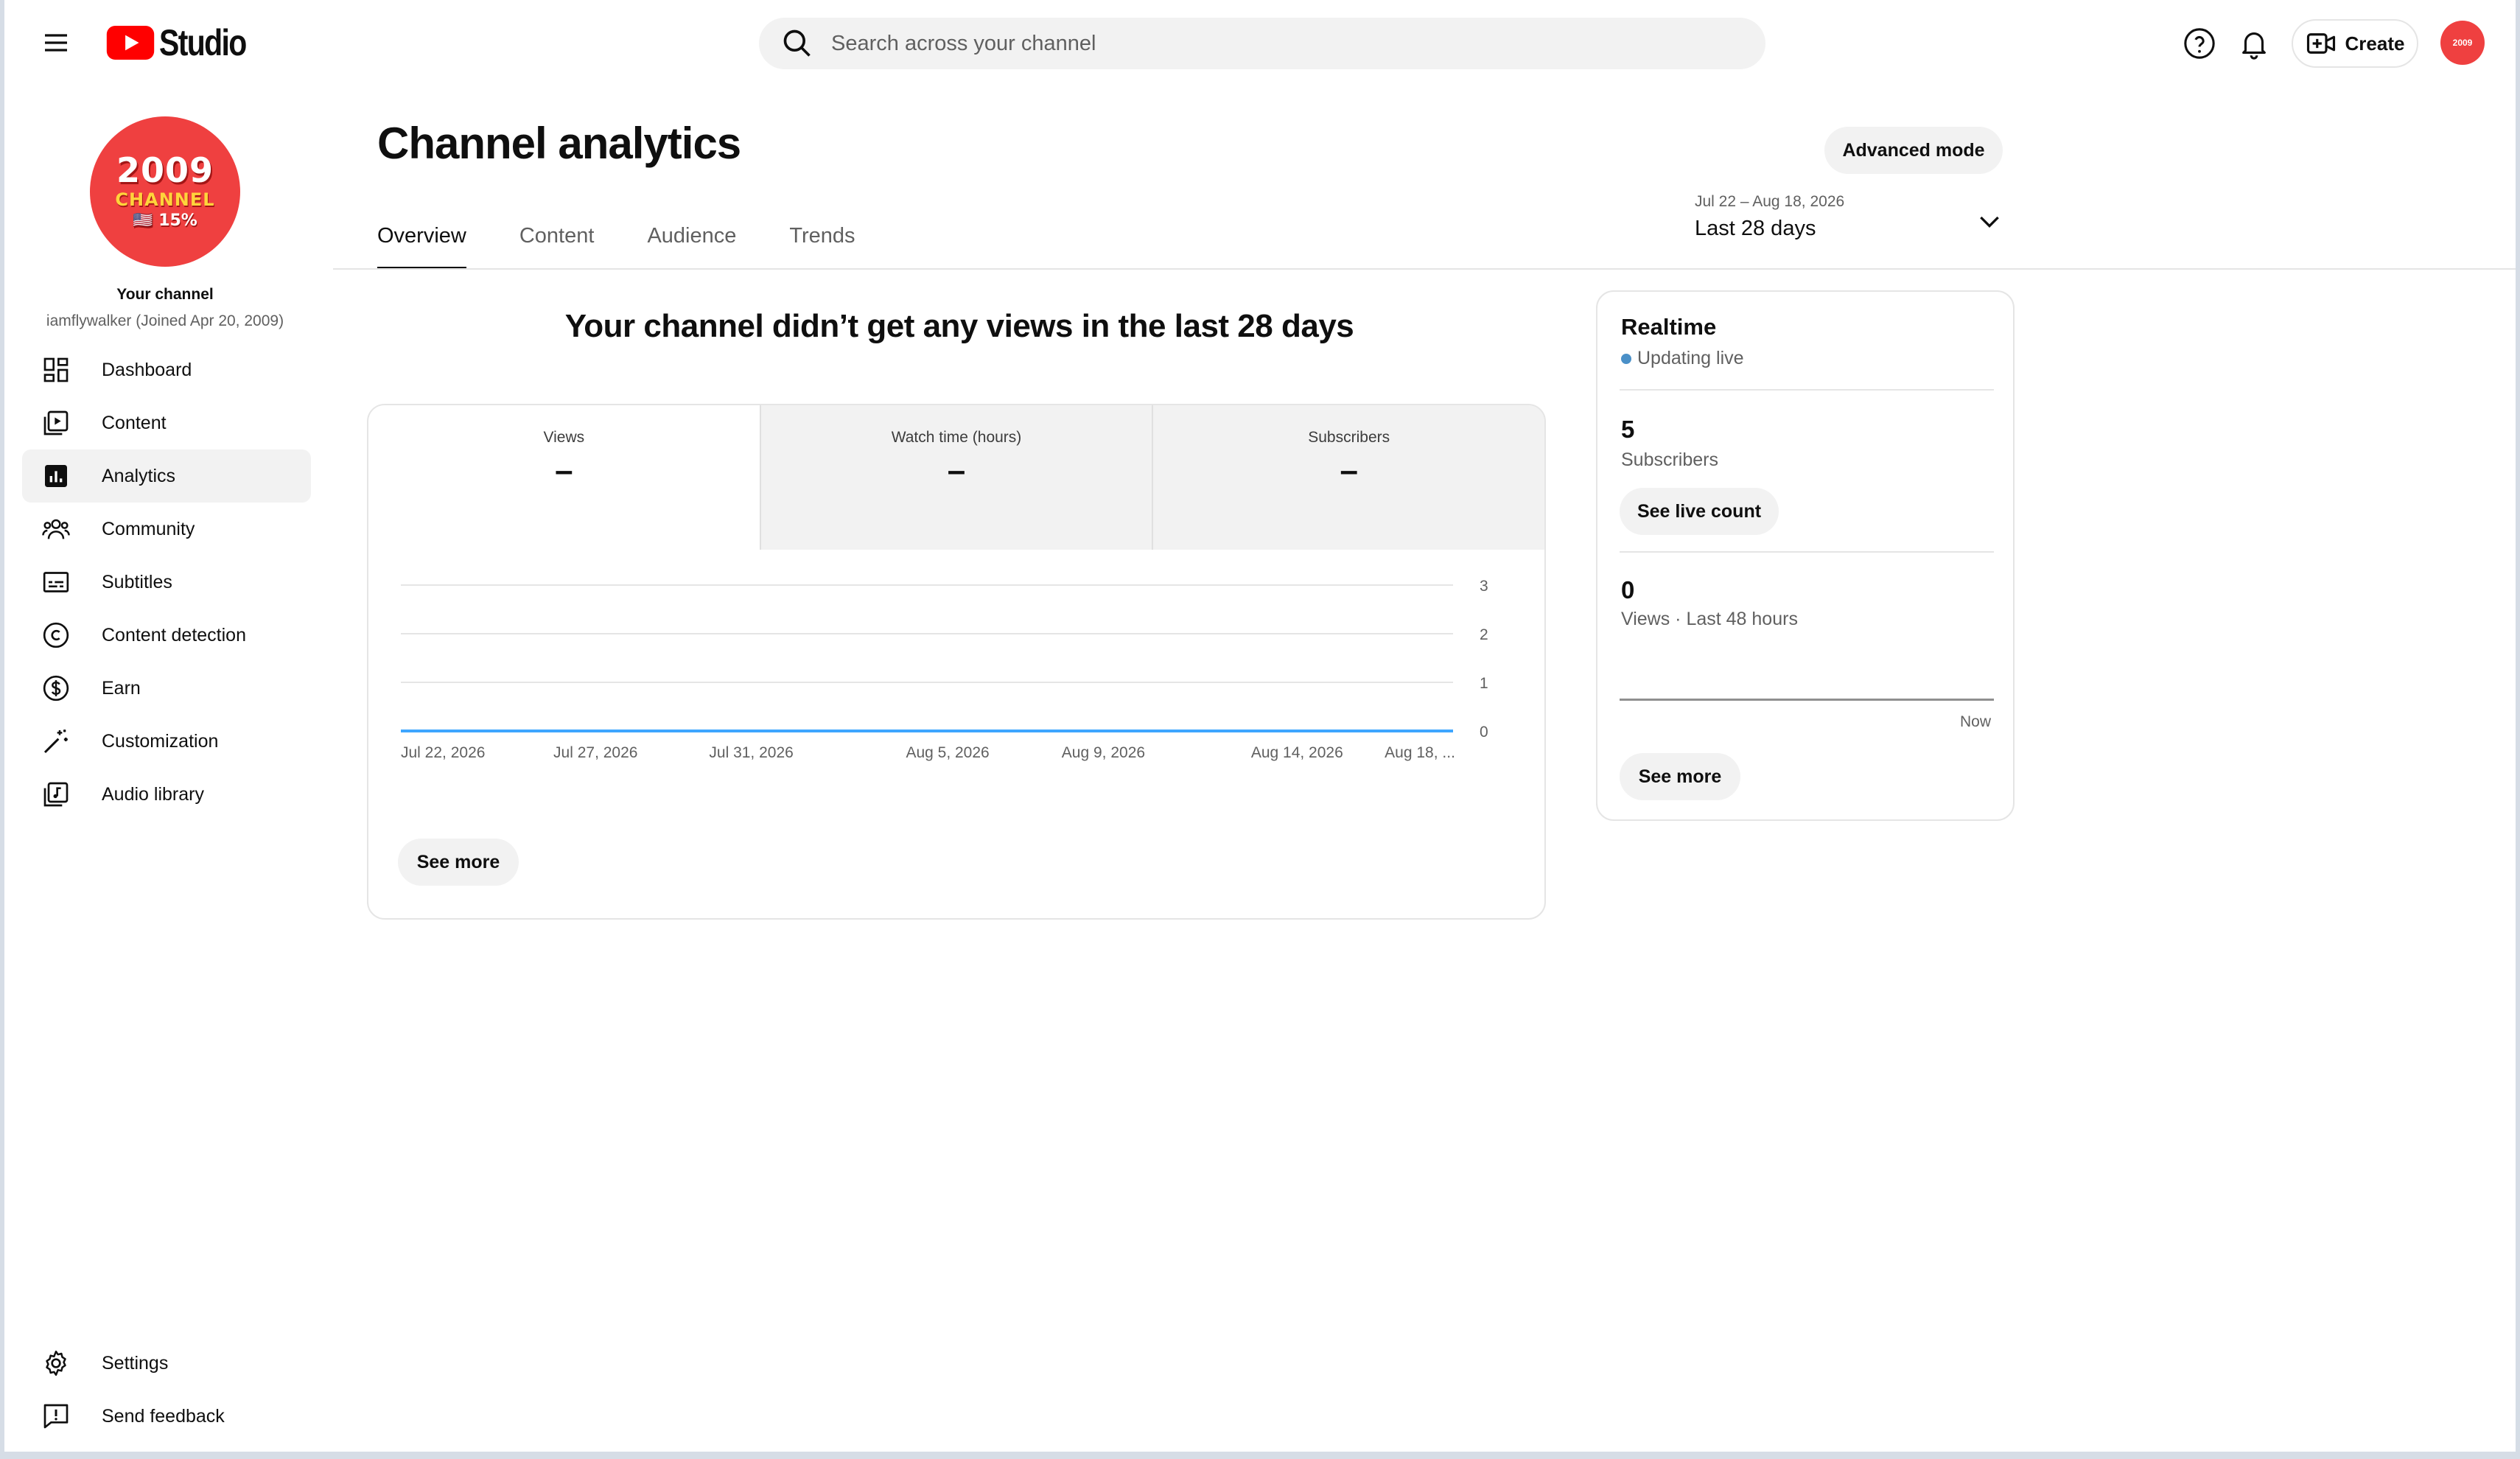 Image resolution: width=2520 pixels, height=1459 pixels. What do you see at coordinates (1690, 358) in the screenshot?
I see `realtime-status-text: Updating live` at bounding box center [1690, 358].